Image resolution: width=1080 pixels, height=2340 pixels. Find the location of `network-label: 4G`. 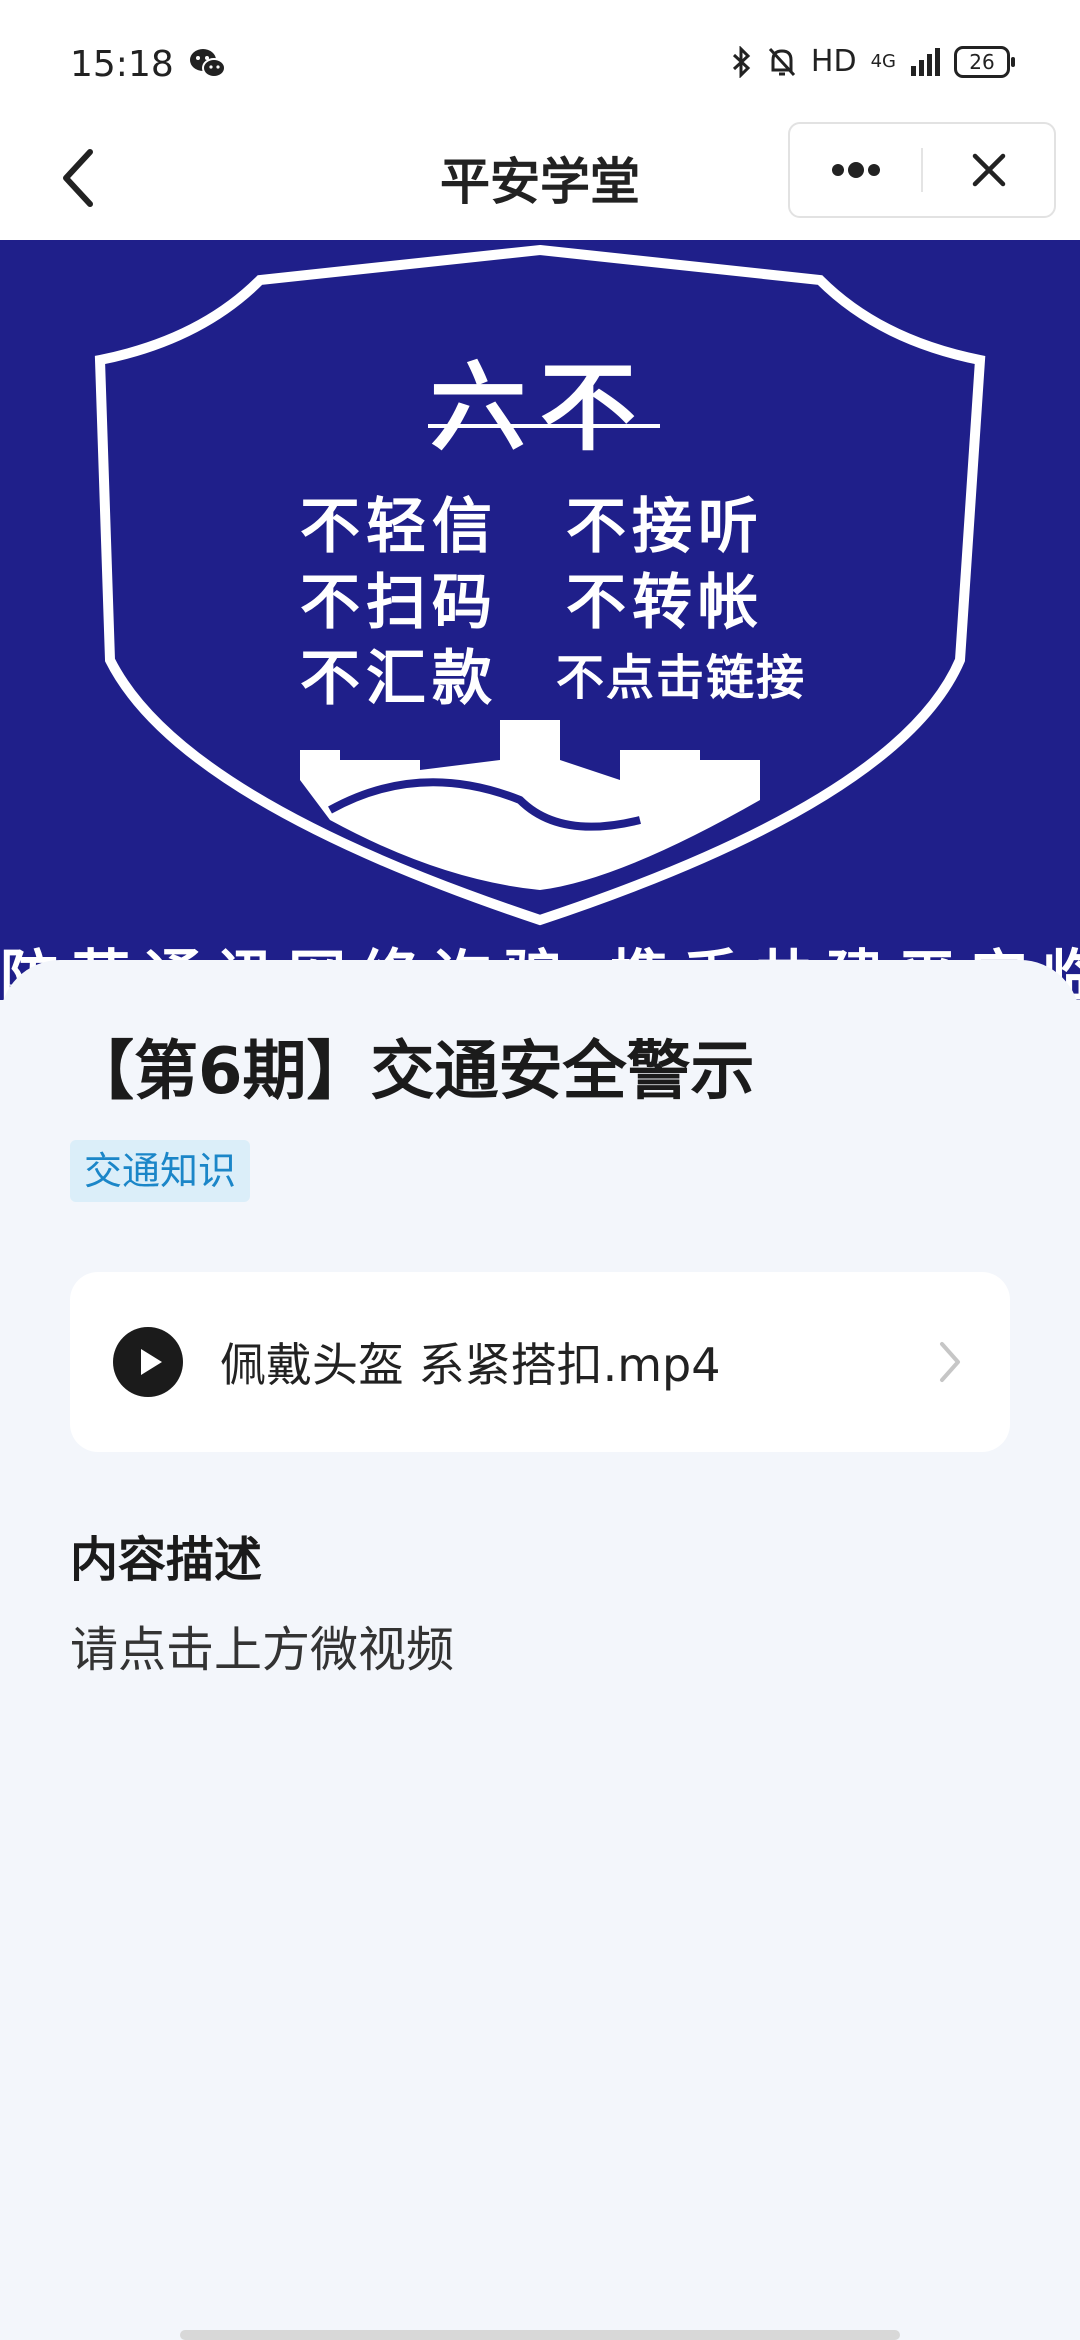

network-label: 4G is located at coordinates (883, 61).